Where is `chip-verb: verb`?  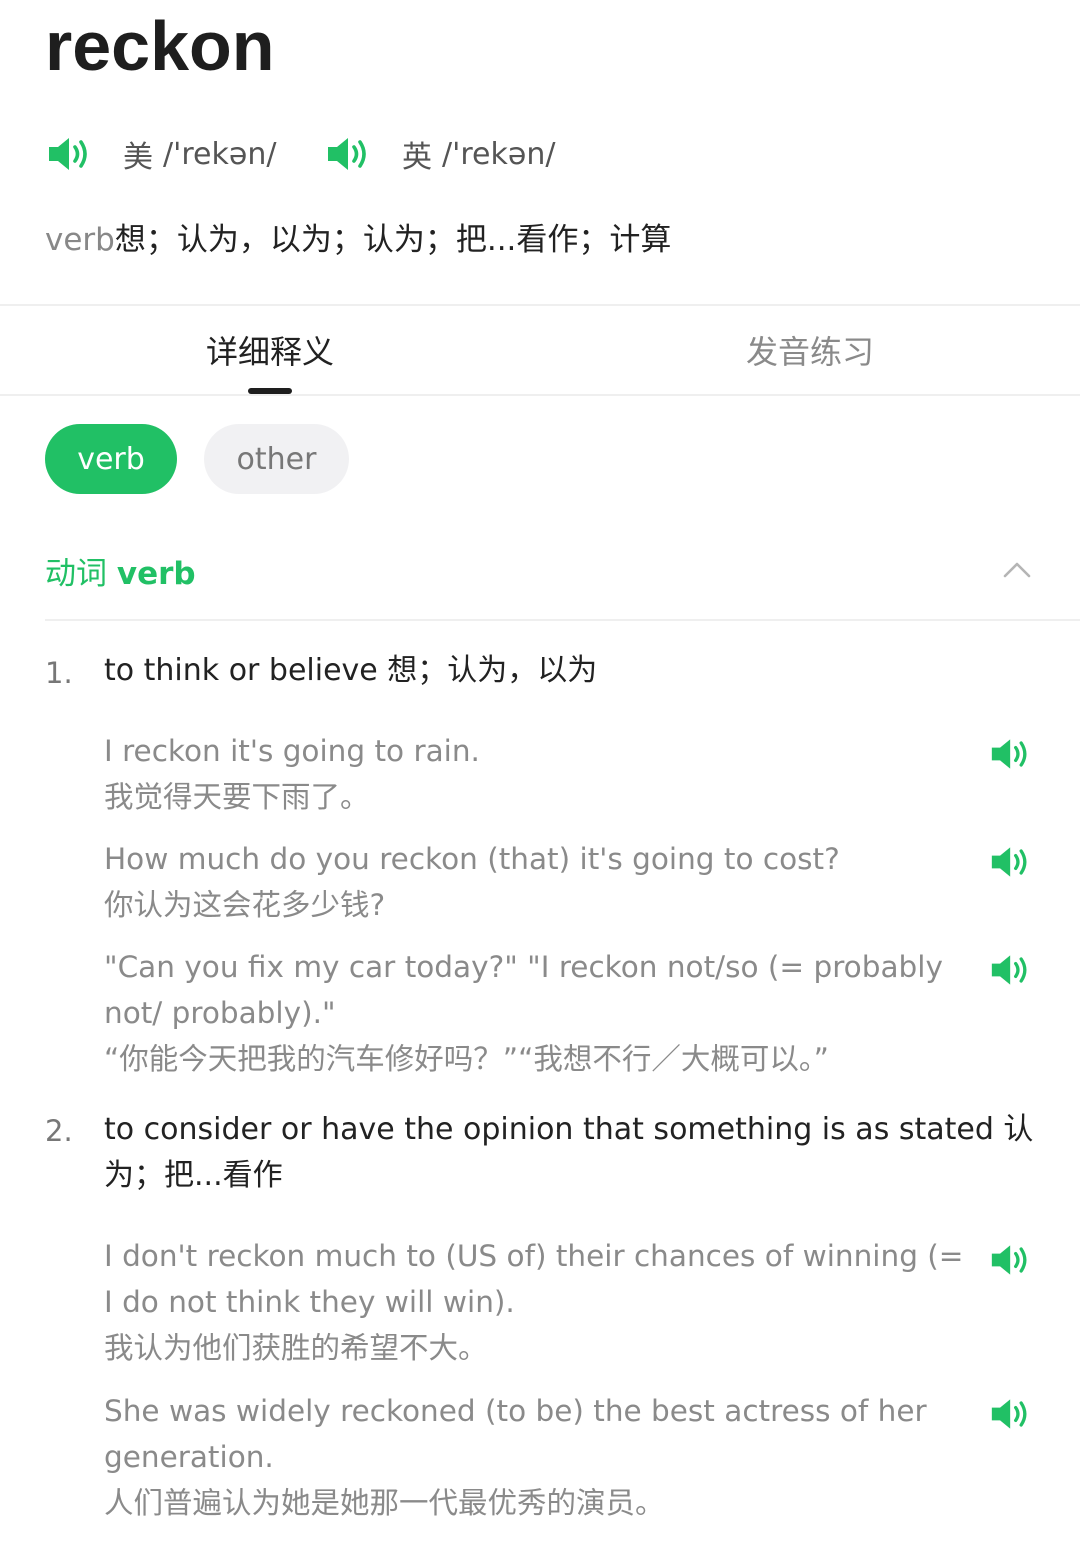 chip-verb: verb is located at coordinates (111, 459).